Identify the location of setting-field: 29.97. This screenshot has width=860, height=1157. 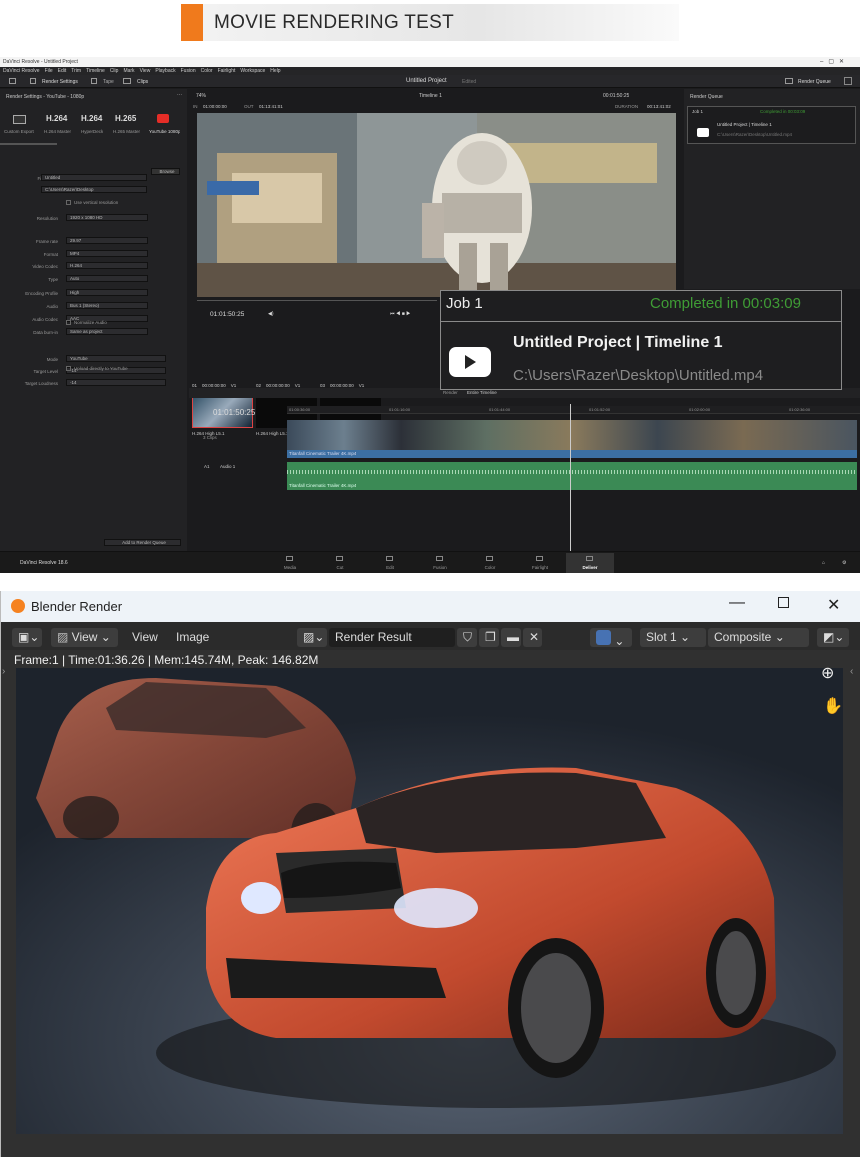
(107, 240).